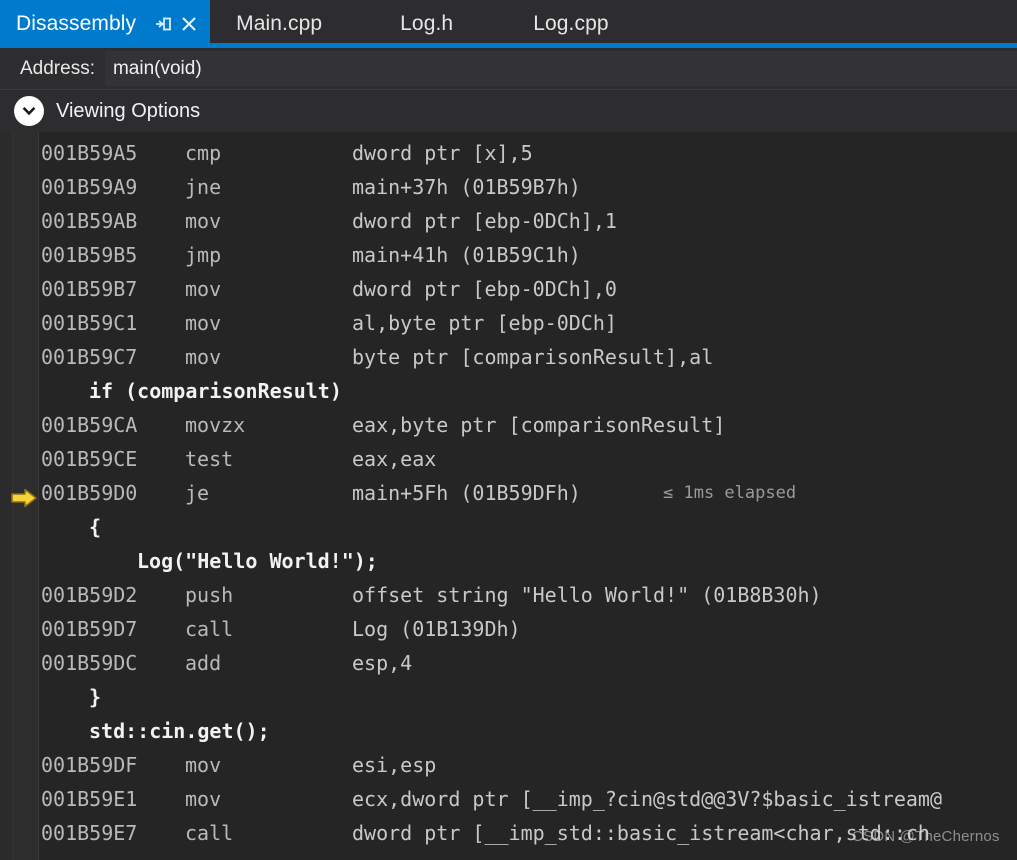 Image resolution: width=1017 pixels, height=860 pixels. Describe the element at coordinates (89, 493) in the screenshot. I see `instruction-address: 001B59D0` at that location.